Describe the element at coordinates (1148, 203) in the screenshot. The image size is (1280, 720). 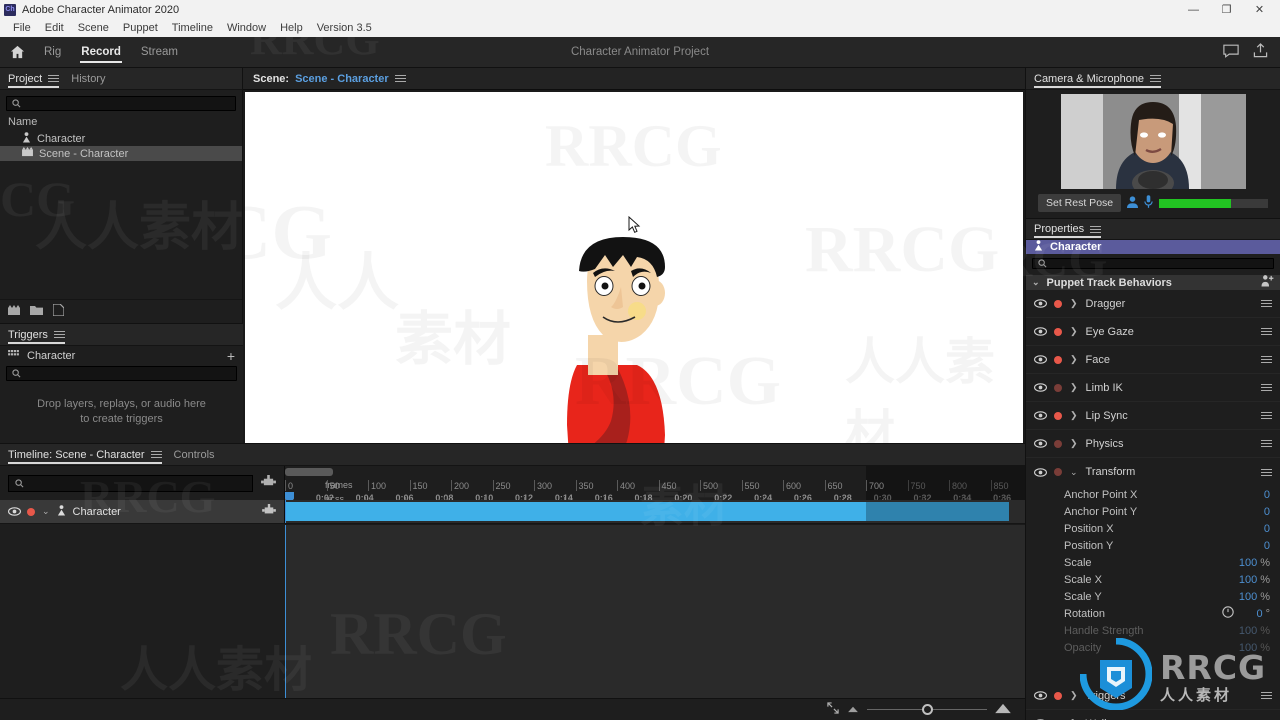
I see `microphone-icon` at that location.